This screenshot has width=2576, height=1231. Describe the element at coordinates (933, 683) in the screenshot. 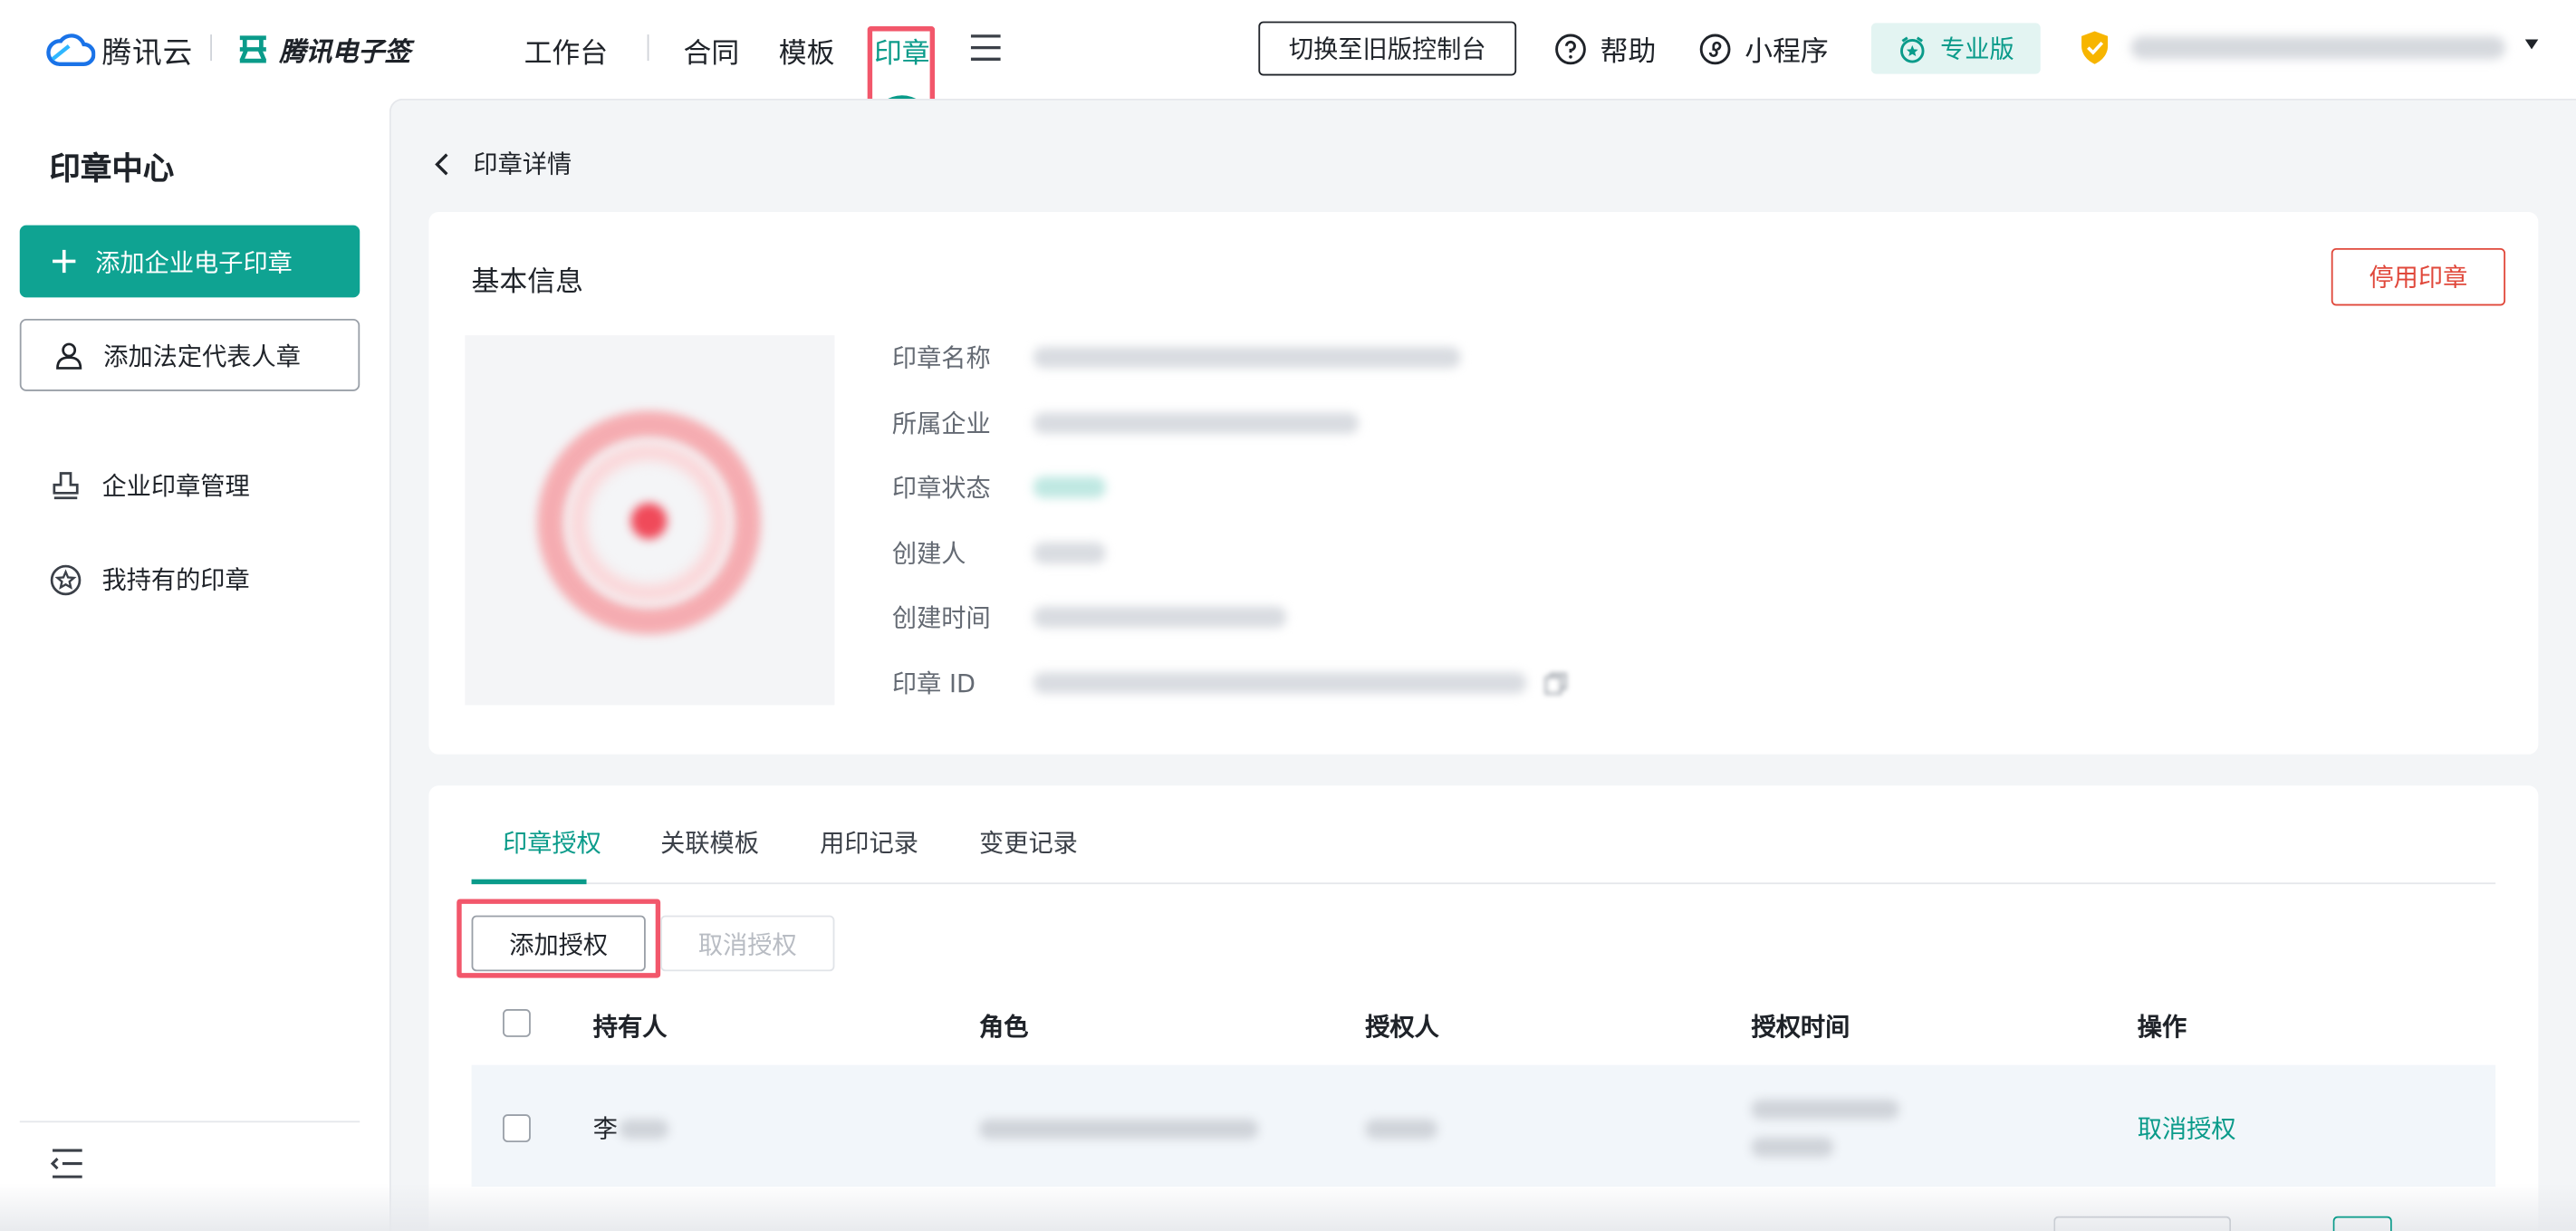

I see `field-label: 印章 ID` at that location.